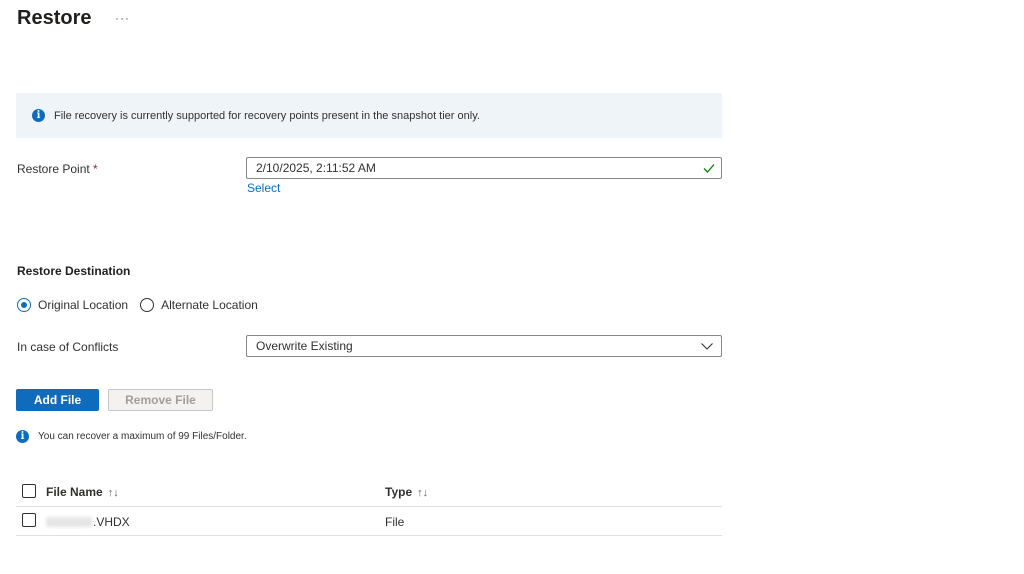  What do you see at coordinates (160, 400) in the screenshot?
I see `remove-file-button: Remove File` at bounding box center [160, 400].